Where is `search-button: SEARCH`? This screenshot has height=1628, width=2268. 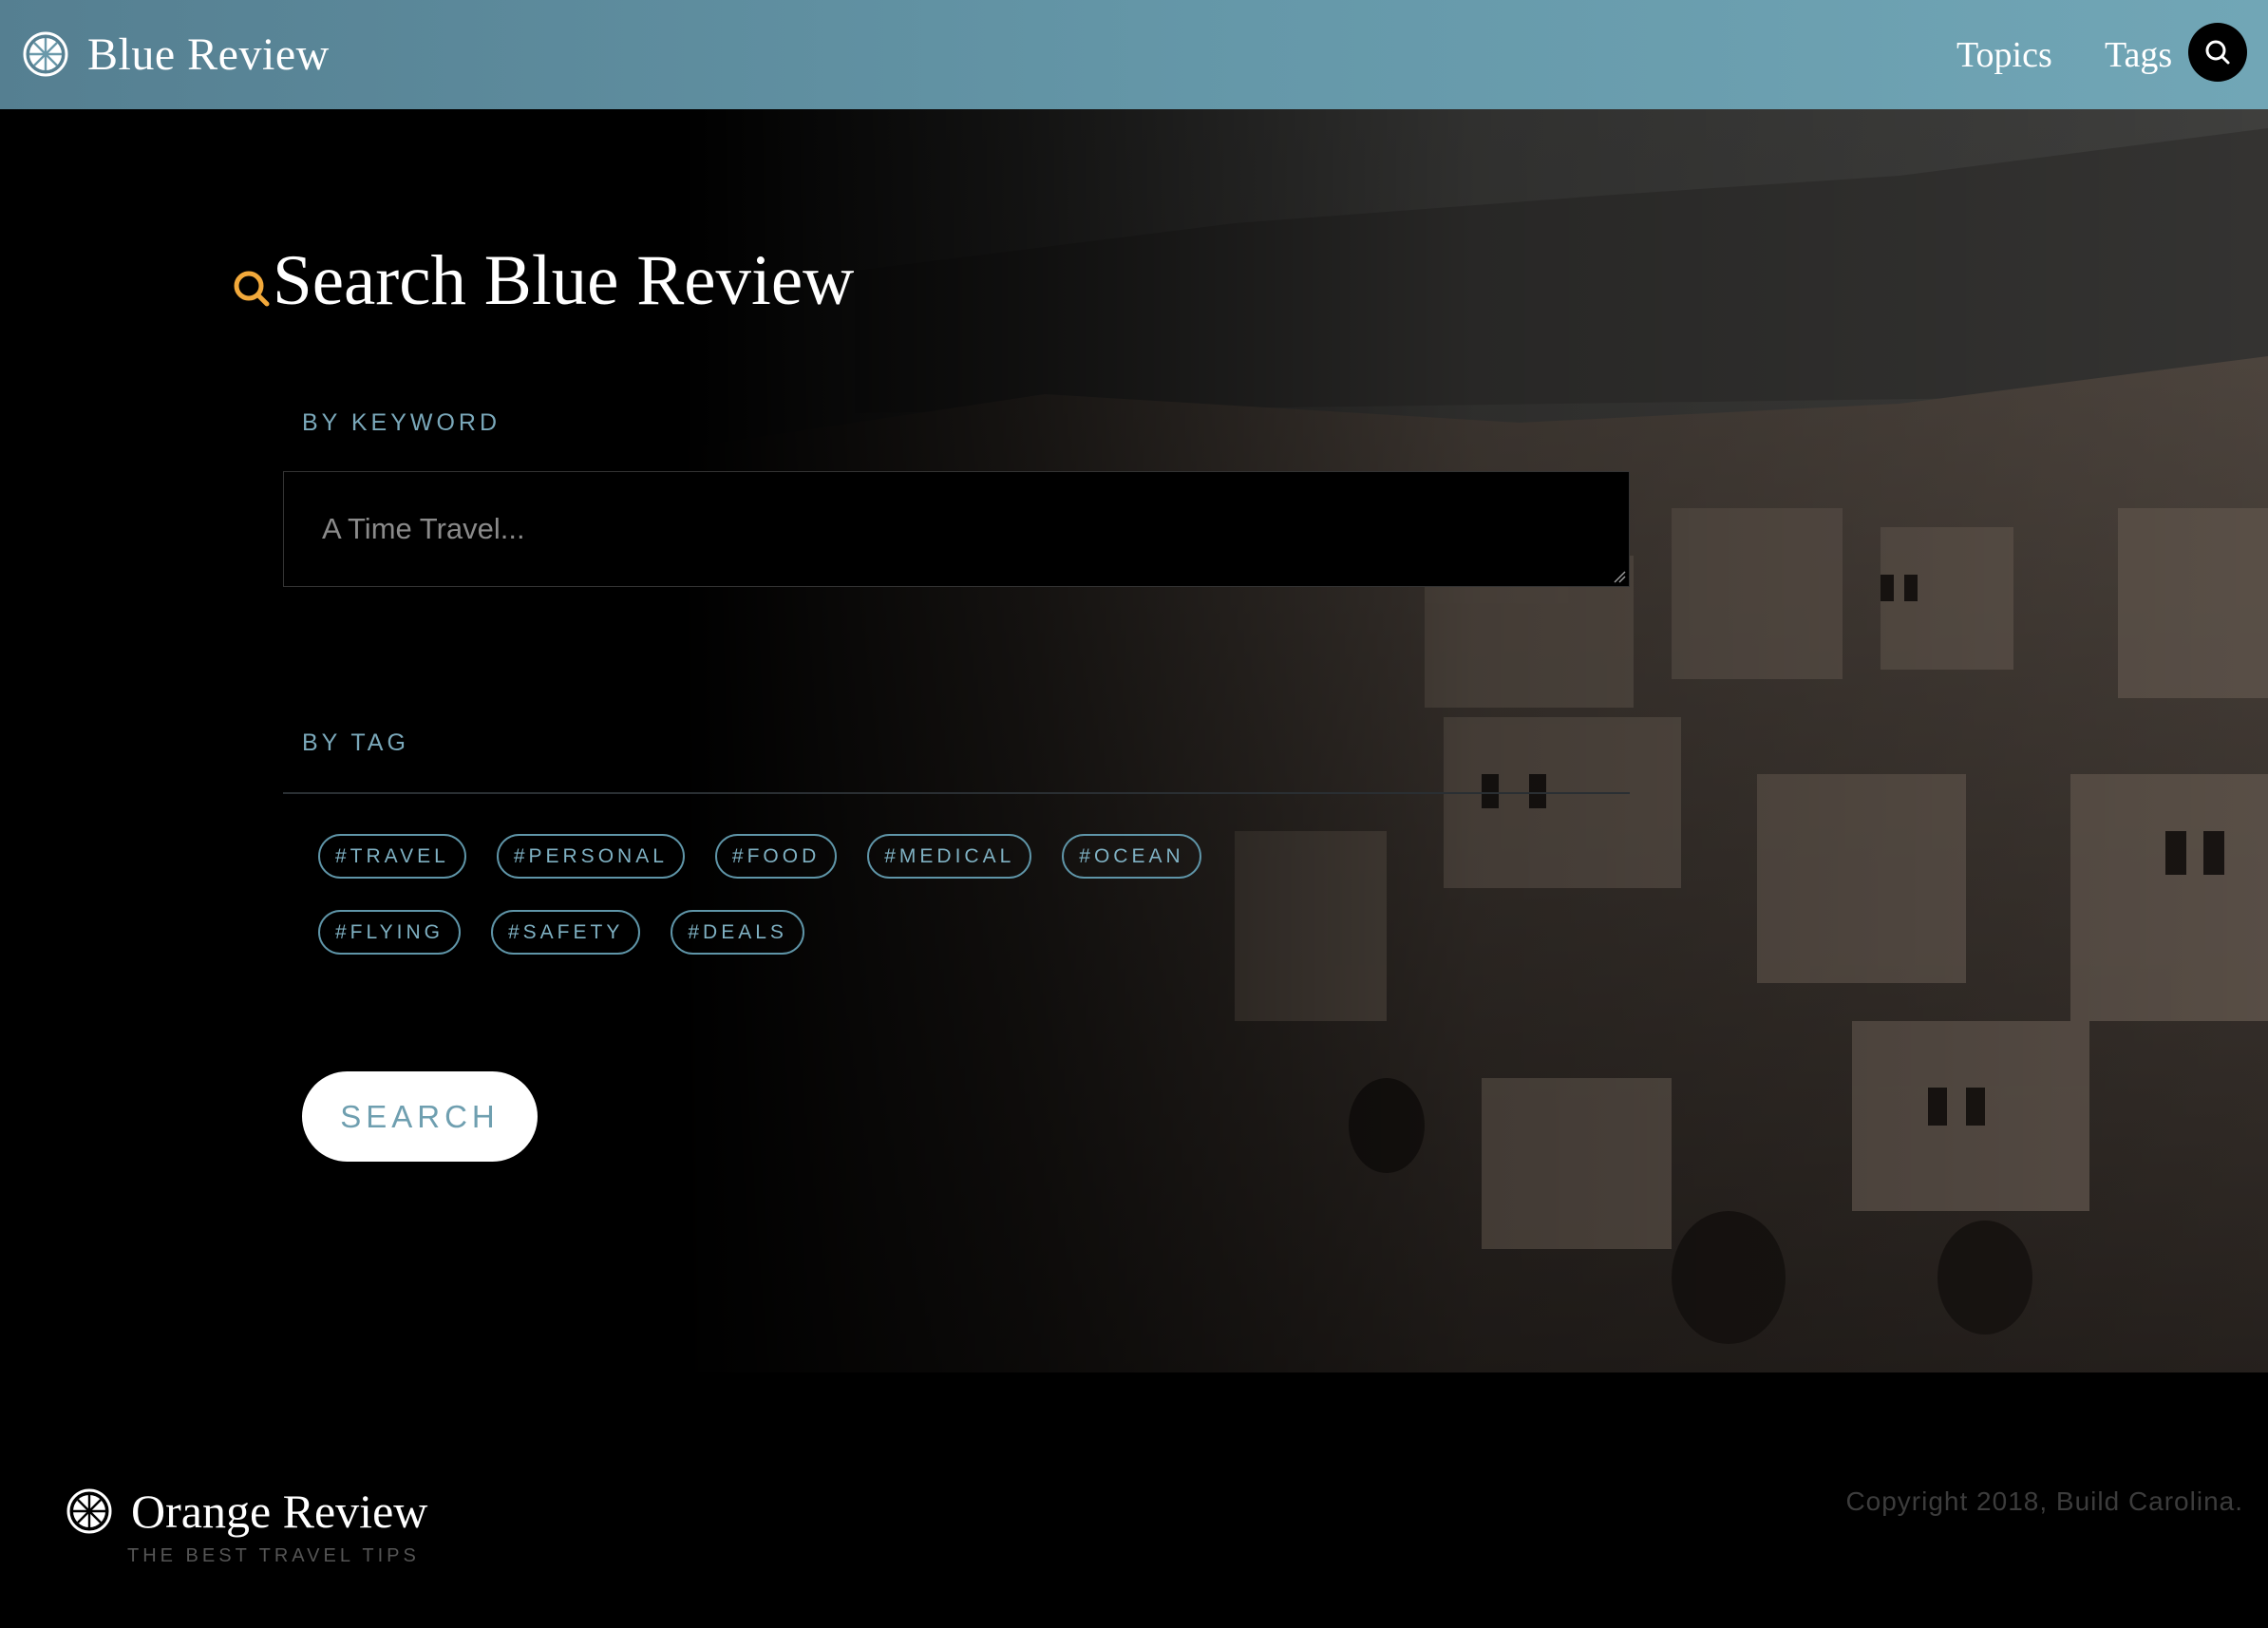 search-button: SEARCH is located at coordinates (420, 1116).